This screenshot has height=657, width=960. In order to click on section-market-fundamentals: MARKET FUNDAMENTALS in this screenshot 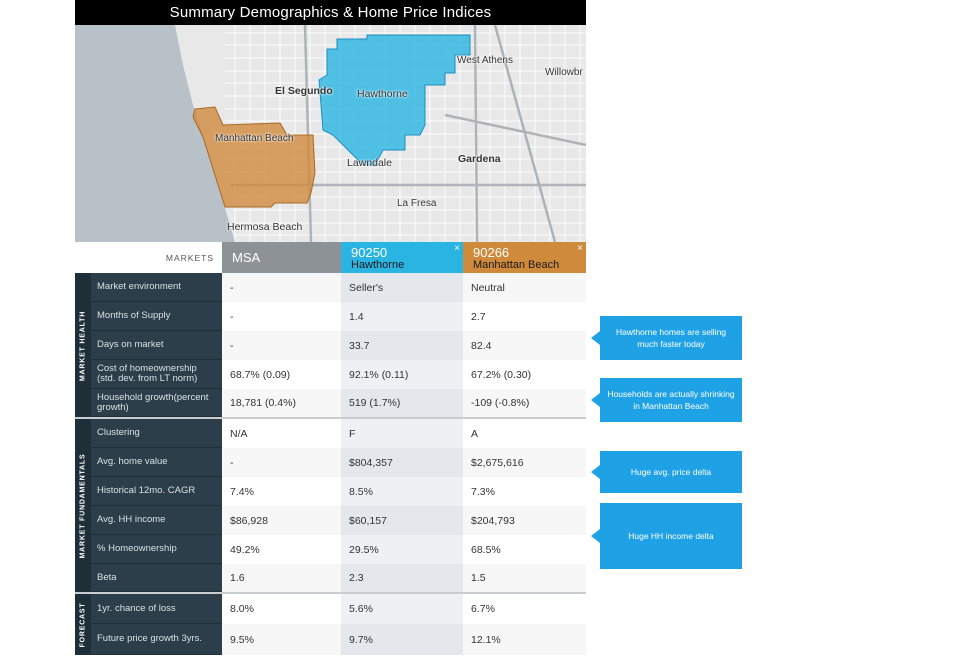, I will do `click(83, 506)`.